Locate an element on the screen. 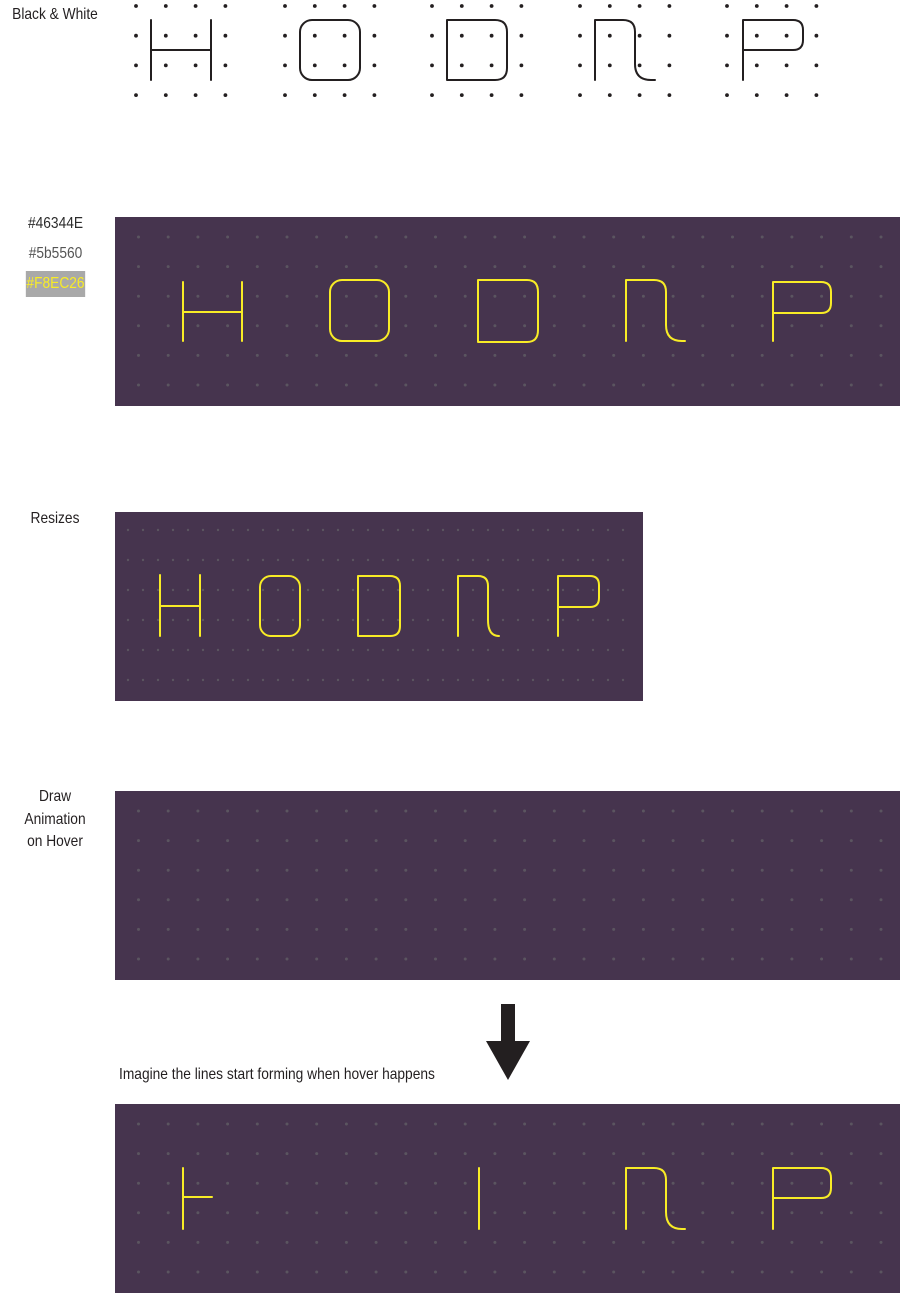 The height and width of the screenshot is (1293, 900). panel-empty is located at coordinates (507, 885).